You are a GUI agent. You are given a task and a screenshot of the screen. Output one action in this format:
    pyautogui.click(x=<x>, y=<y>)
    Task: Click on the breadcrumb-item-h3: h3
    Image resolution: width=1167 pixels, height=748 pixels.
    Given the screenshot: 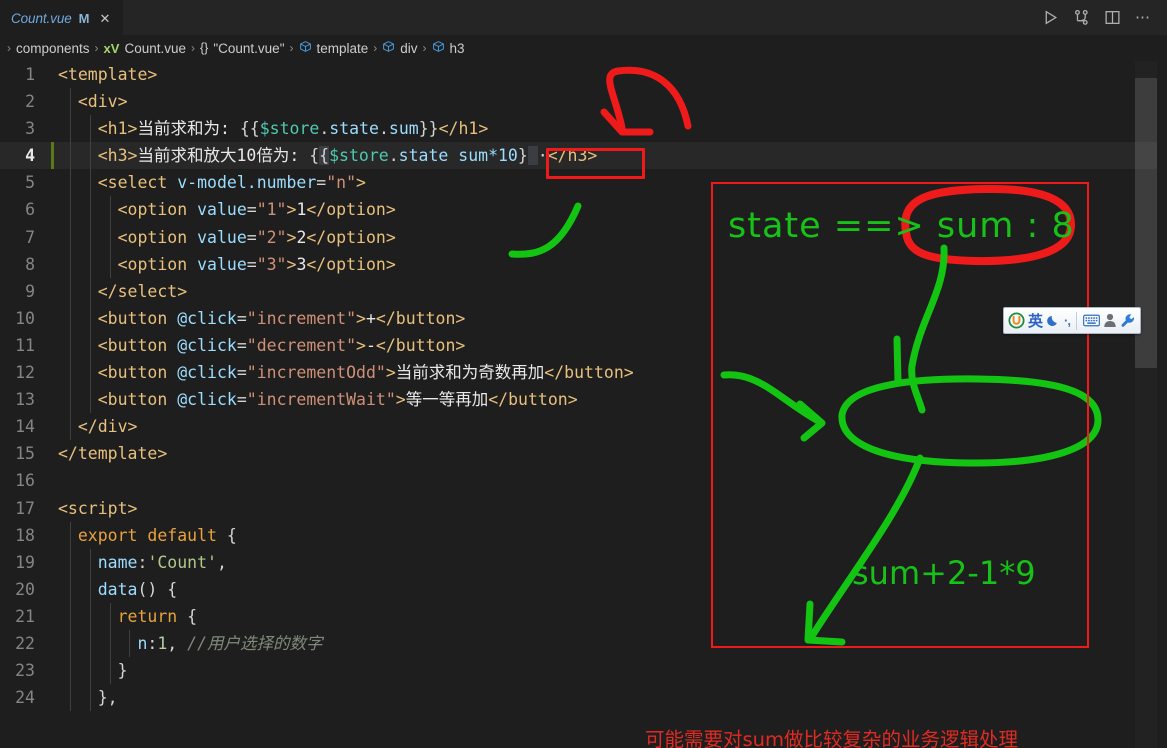 What is the action you would take?
    pyautogui.click(x=448, y=48)
    